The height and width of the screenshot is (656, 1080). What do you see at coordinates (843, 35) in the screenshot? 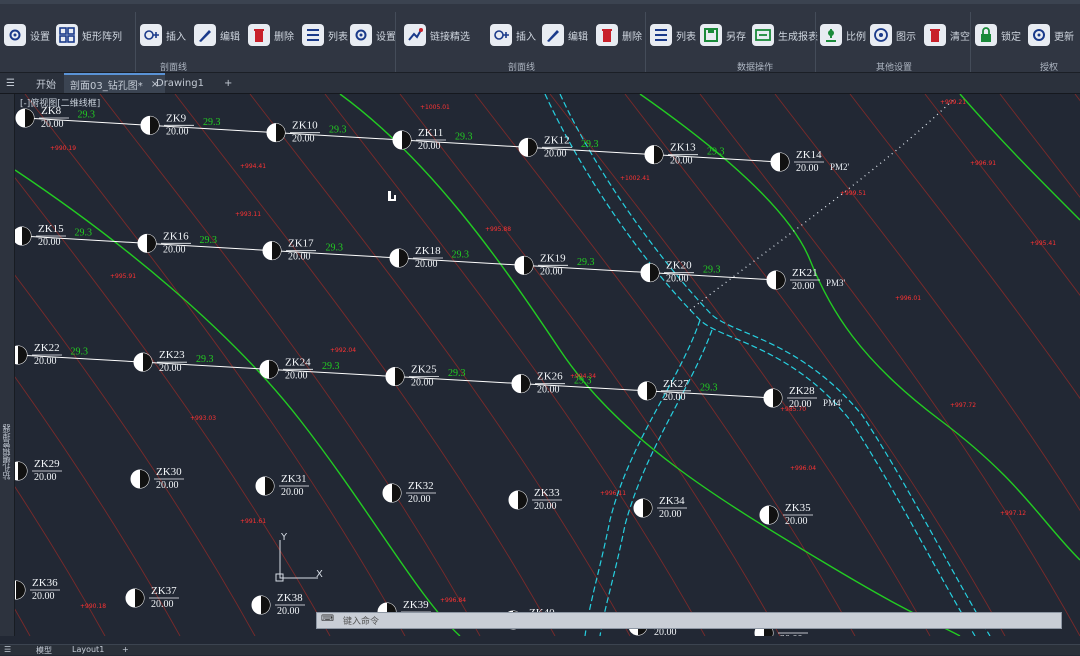
I see `ribbon-button-14: 比例` at bounding box center [843, 35].